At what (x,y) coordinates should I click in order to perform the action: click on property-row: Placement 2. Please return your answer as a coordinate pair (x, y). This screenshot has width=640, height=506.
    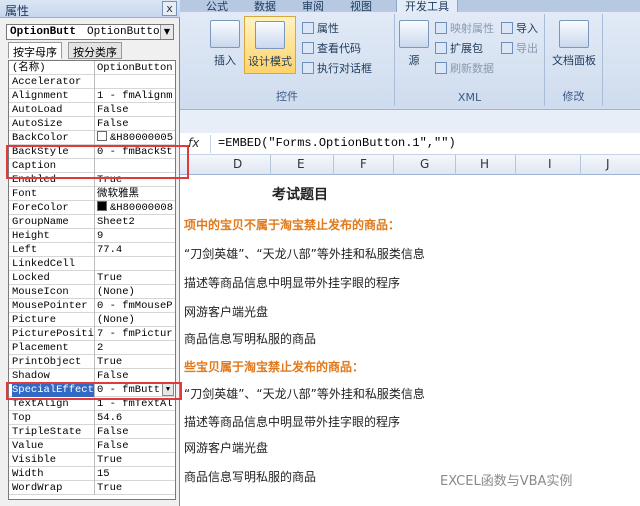
    Looking at the image, I should click on (92, 348).